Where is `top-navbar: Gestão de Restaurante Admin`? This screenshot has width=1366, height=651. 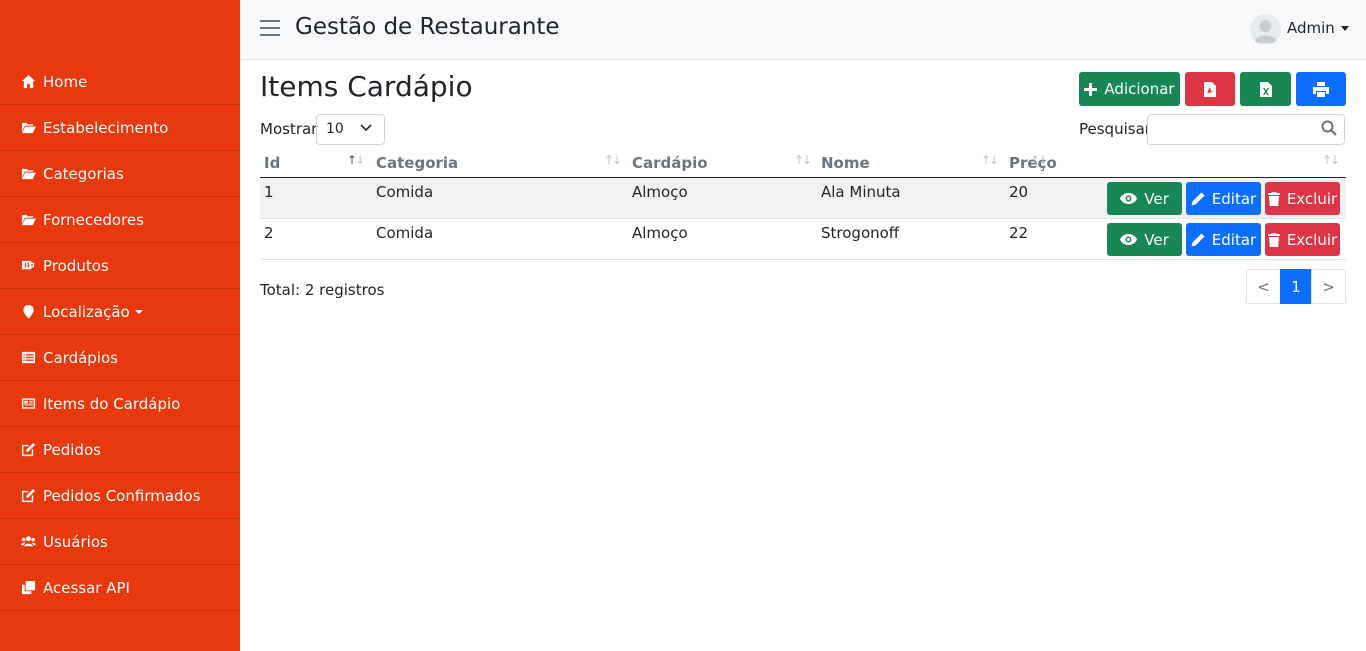 top-navbar: Gestão de Restaurante Admin is located at coordinates (803, 30).